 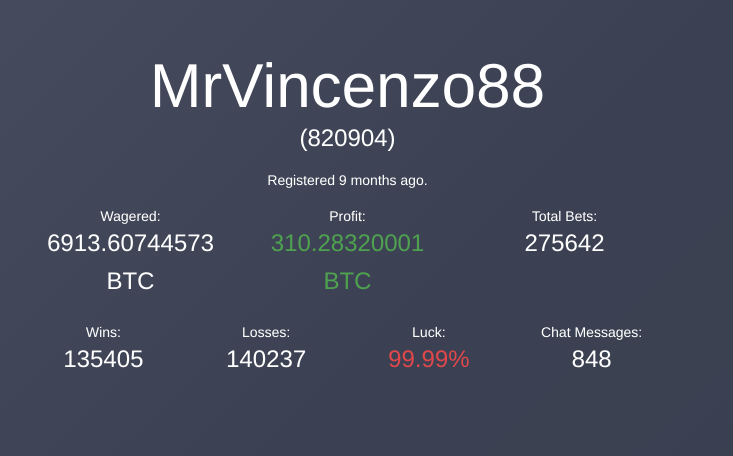 What do you see at coordinates (130, 216) in the screenshot?
I see `stat-label: Wagered:` at bounding box center [130, 216].